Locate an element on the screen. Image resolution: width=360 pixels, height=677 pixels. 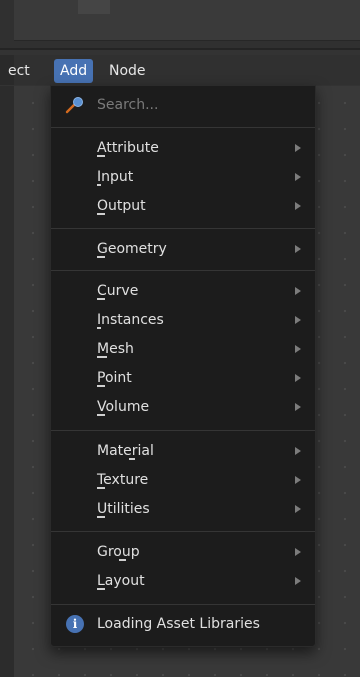
menu-item-label: Geometry is located at coordinates (132, 249).